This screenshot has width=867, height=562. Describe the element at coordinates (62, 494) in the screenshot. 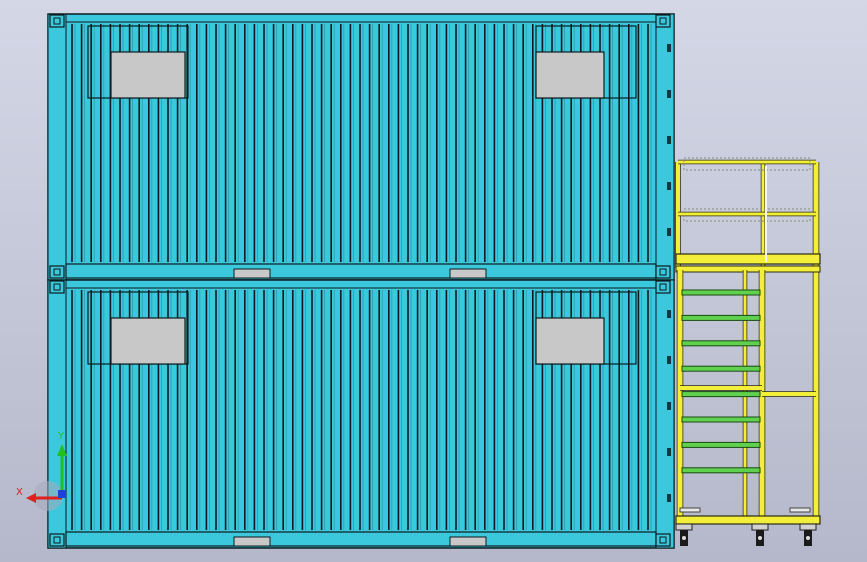

I see `z-axis-marker` at that location.